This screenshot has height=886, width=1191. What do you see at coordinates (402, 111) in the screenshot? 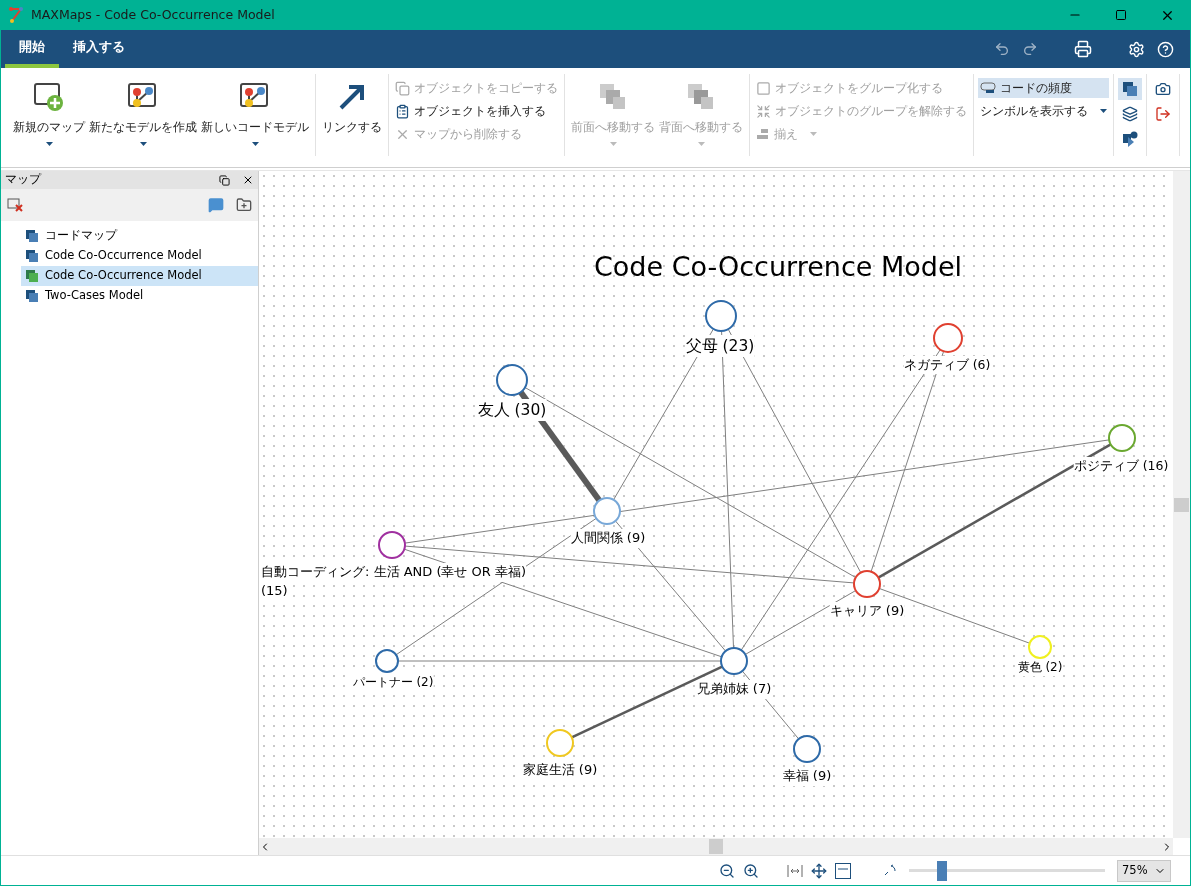
I see `clipboard-icon` at bounding box center [402, 111].